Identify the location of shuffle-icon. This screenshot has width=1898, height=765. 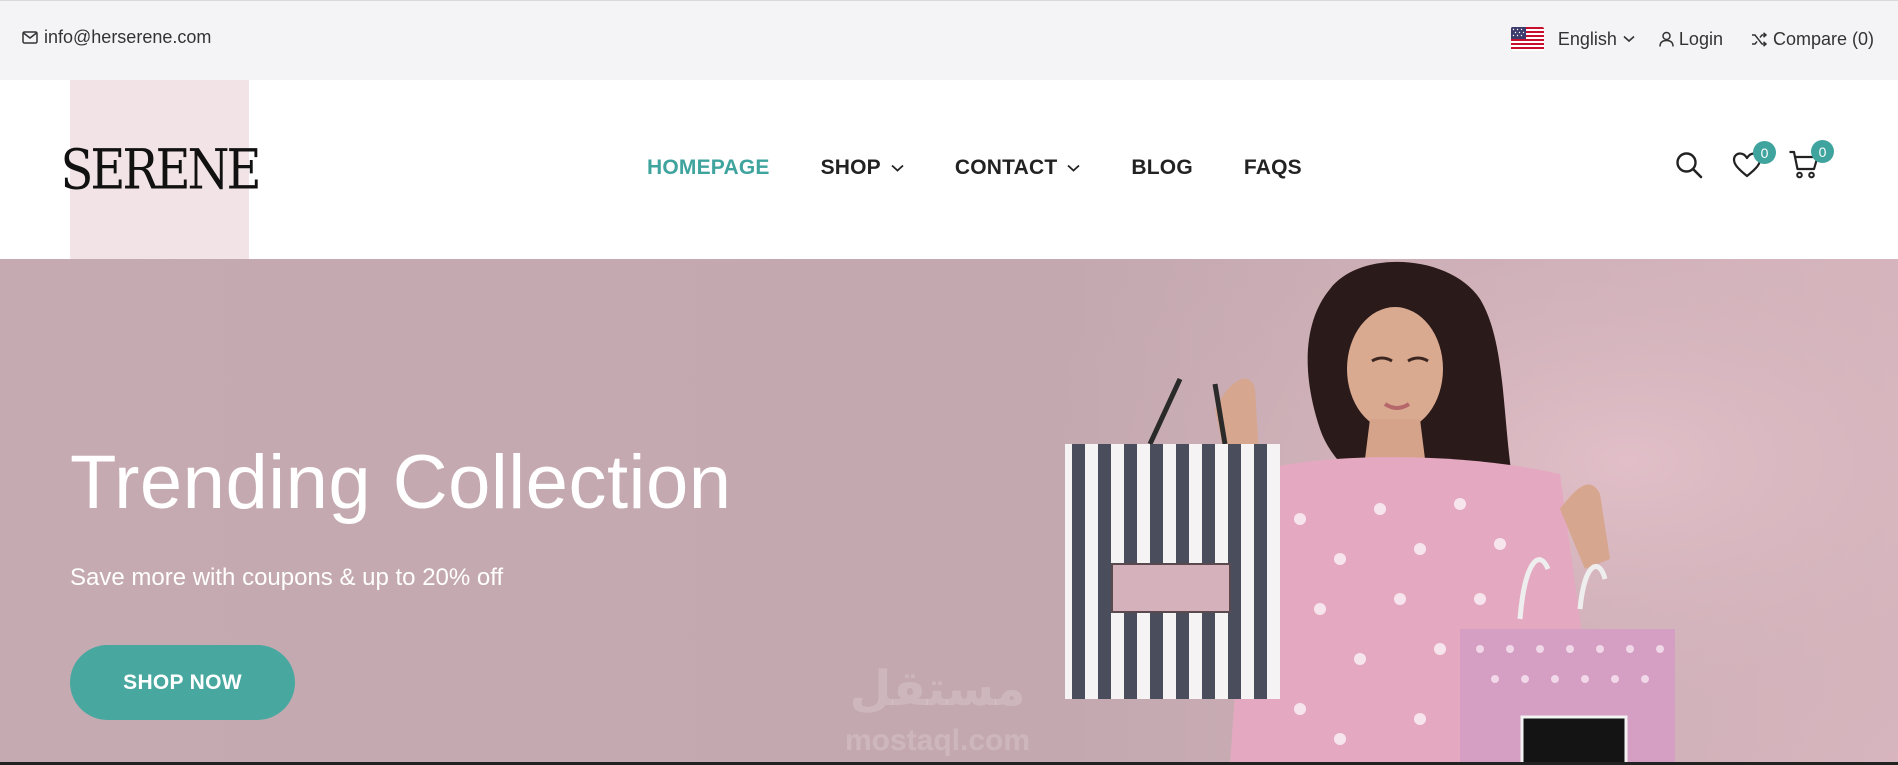
(1759, 39).